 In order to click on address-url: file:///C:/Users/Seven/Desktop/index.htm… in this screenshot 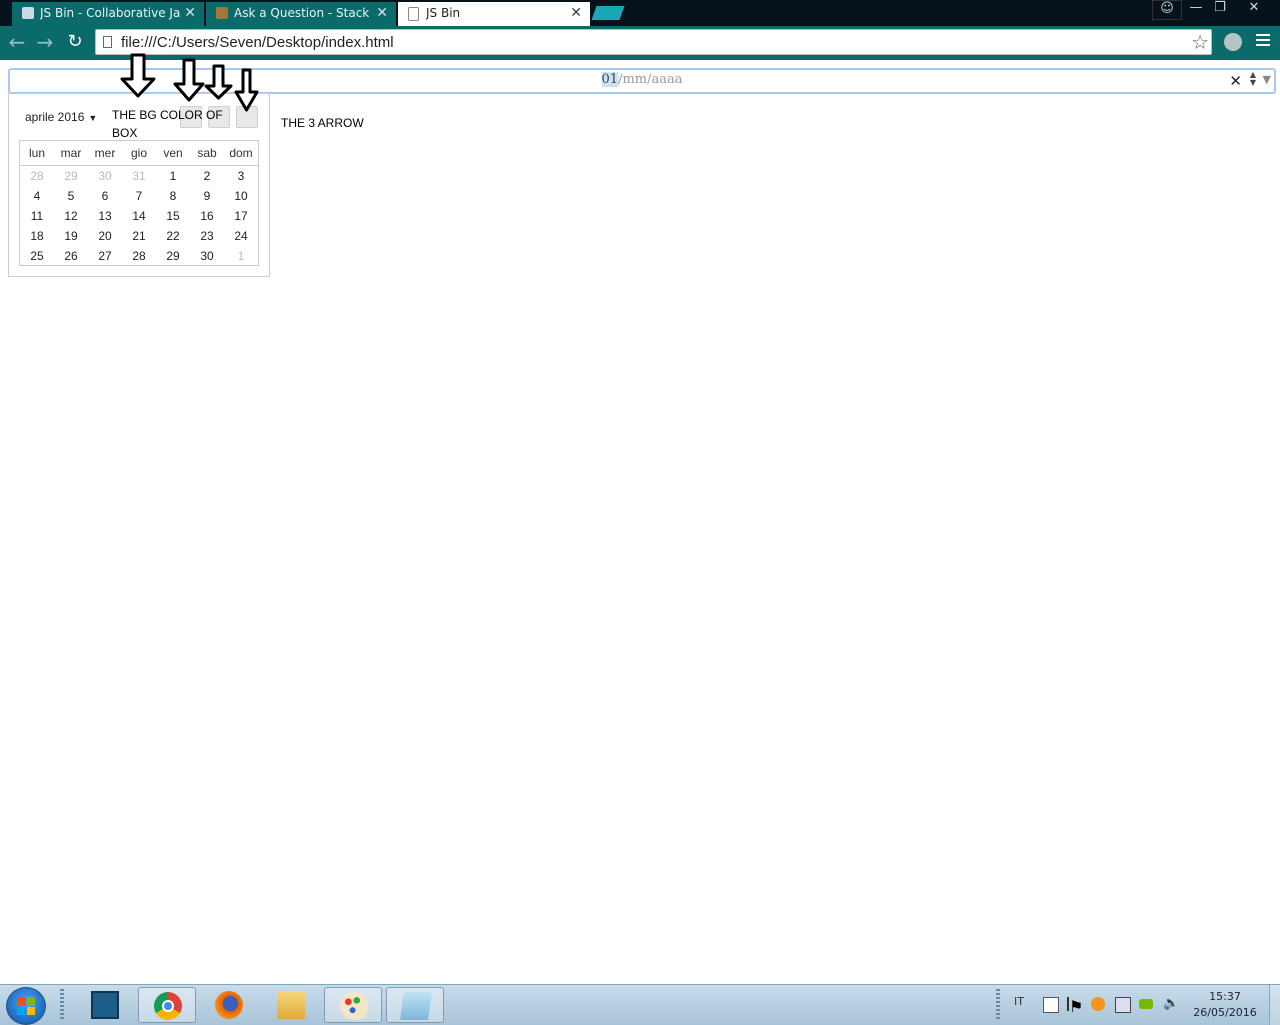, I will do `click(257, 42)`.